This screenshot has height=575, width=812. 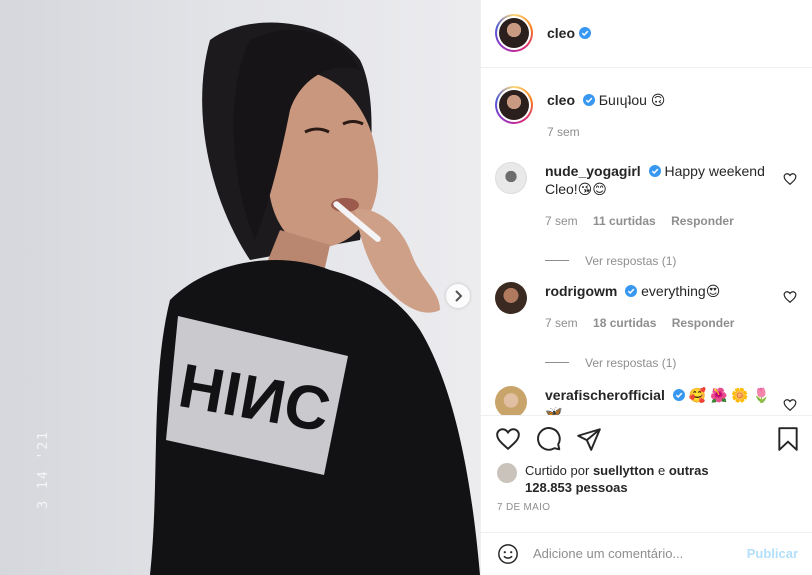 I want to click on comment-likes: 18 curtidas, so click(x=624, y=323).